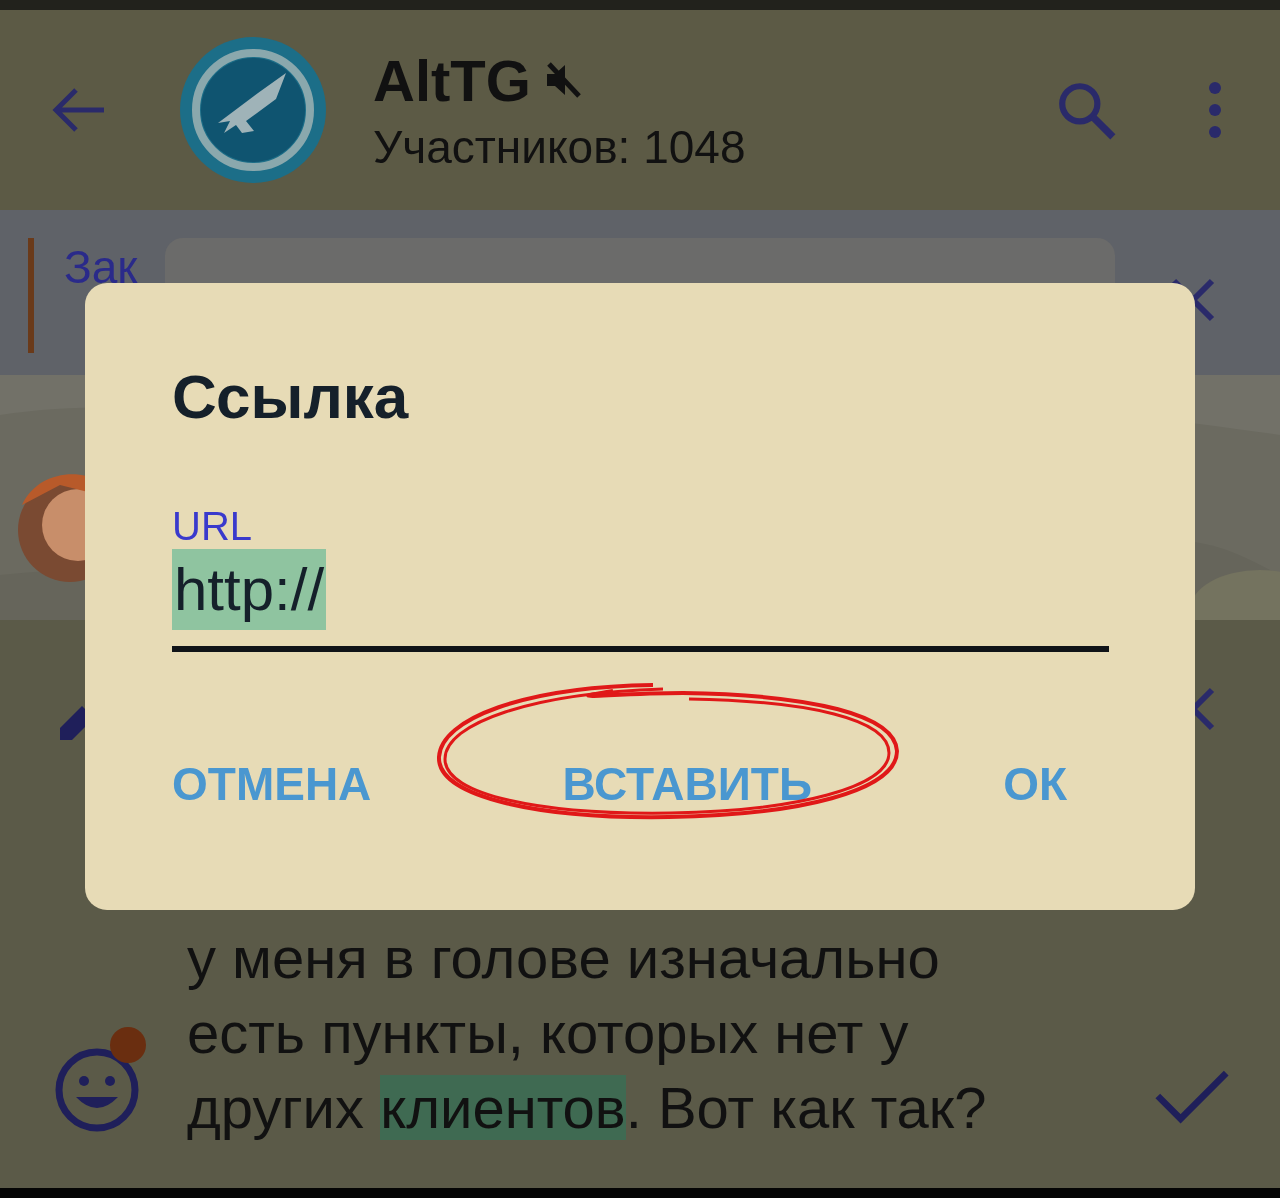  What do you see at coordinates (272, 784) in the screenshot?
I see `dialog-button: ОТМЕНА` at bounding box center [272, 784].